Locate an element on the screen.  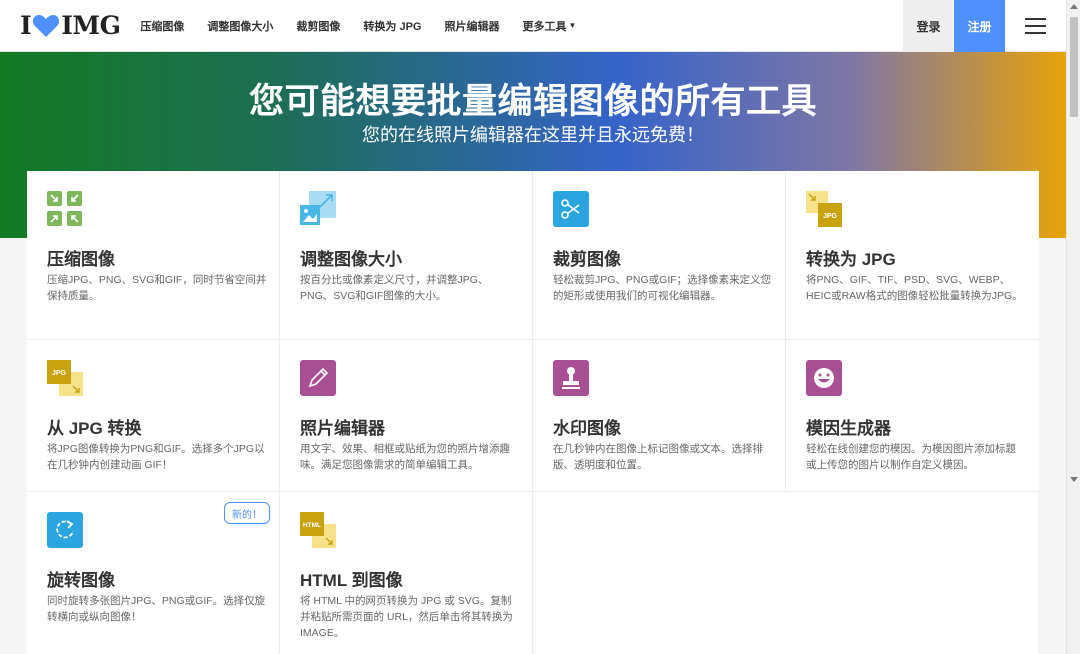
tool-card-compress: 压缩图像 压缩JPG、PNG、SVG和GIF，同时节省空间并保持质量。 is located at coordinates (153, 255).